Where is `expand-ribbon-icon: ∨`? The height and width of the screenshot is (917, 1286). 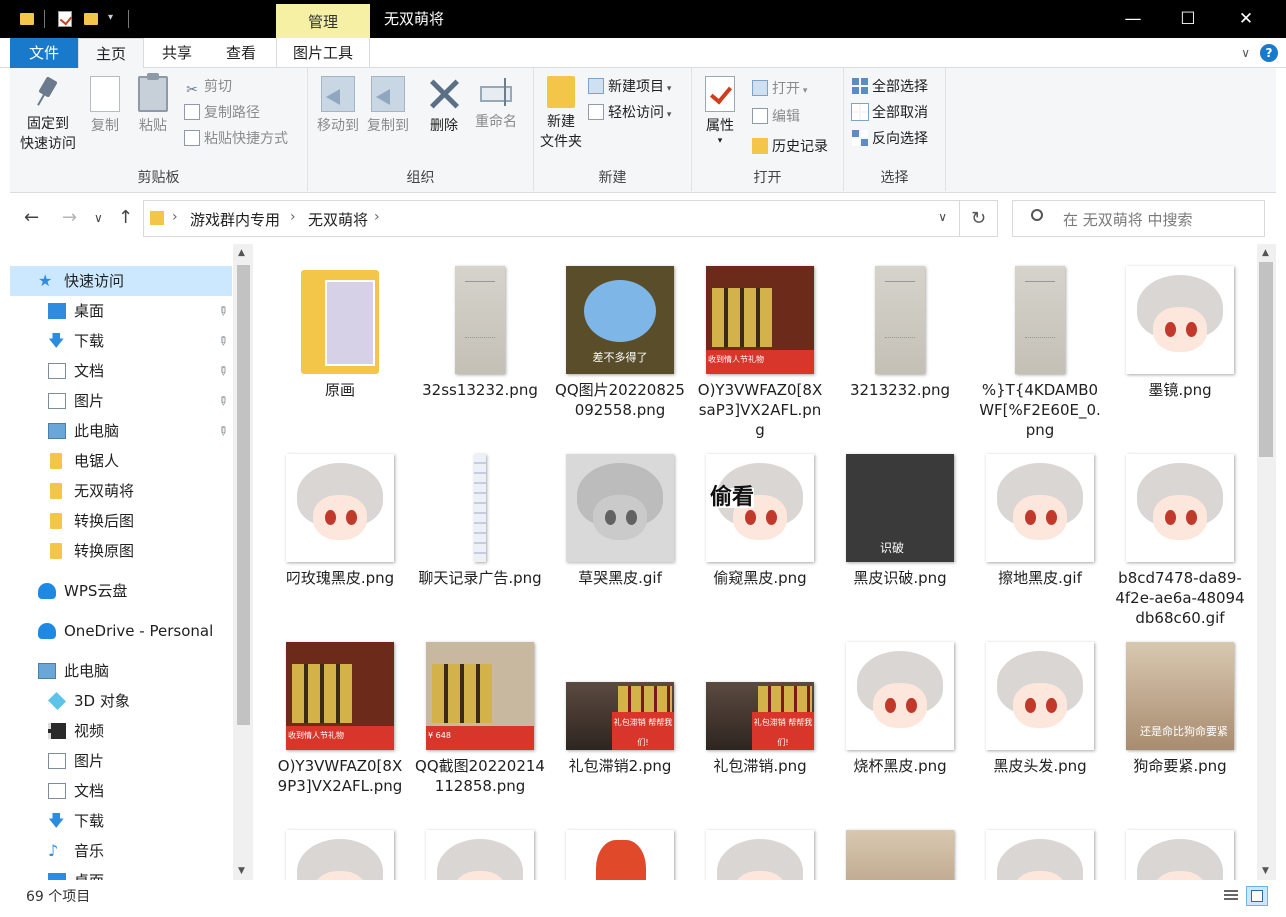 expand-ribbon-icon: ∨ is located at coordinates (1245, 53).